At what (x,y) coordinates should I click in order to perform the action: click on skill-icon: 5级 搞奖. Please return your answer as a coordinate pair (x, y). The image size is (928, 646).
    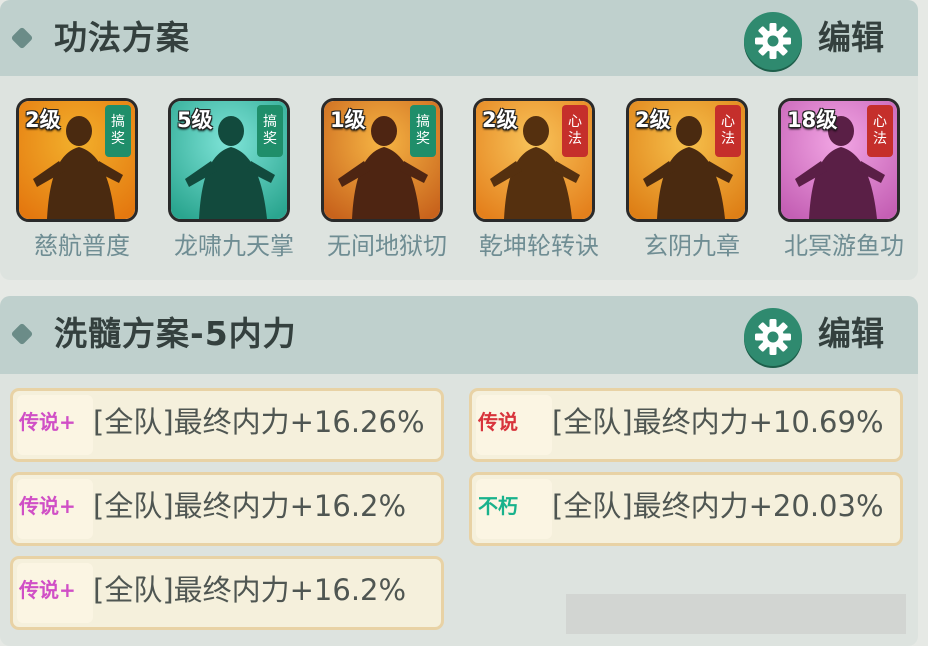
    Looking at the image, I should click on (229, 160).